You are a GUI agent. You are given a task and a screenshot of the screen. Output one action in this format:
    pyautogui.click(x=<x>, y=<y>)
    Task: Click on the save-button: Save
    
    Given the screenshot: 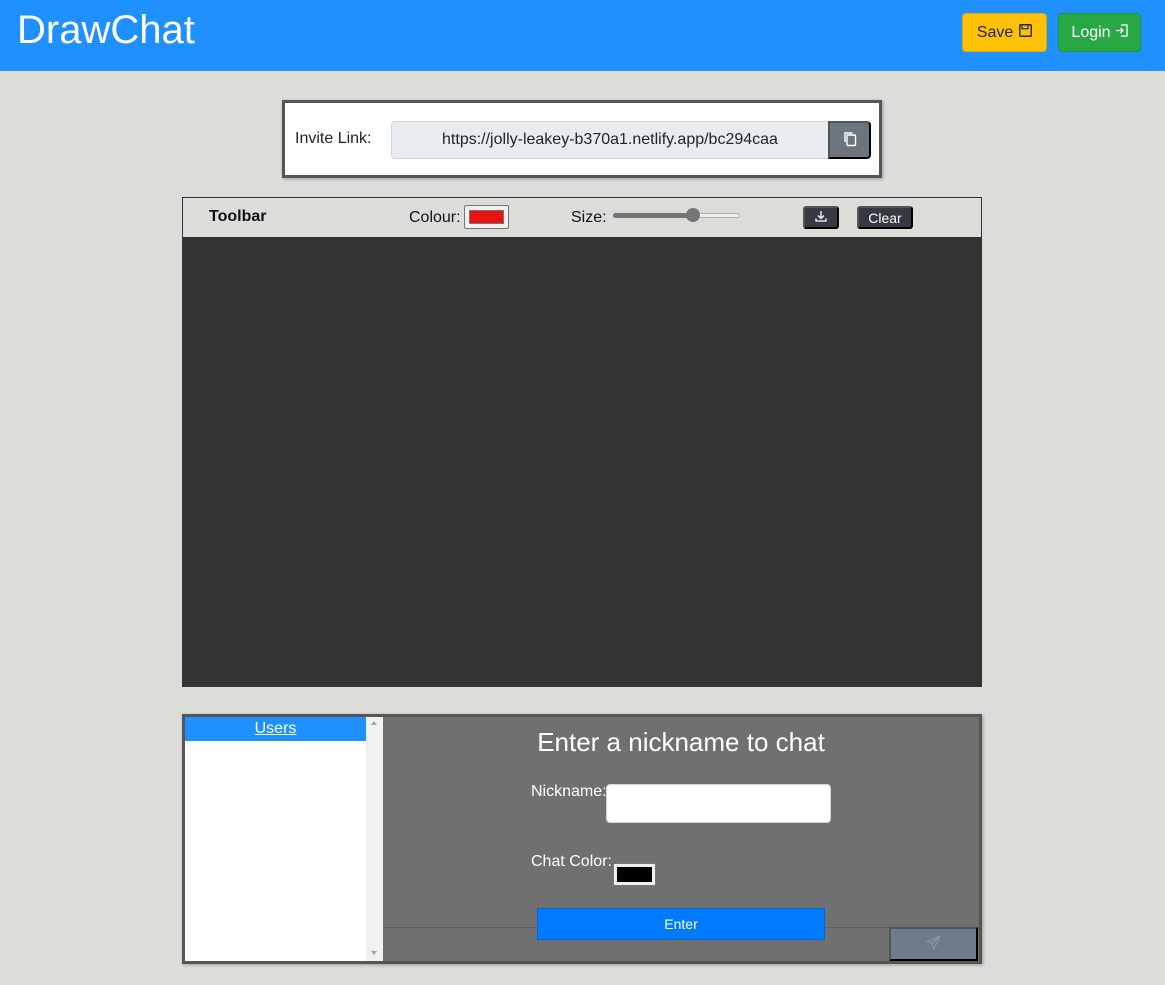 What is the action you would take?
    pyautogui.click(x=1004, y=32)
    